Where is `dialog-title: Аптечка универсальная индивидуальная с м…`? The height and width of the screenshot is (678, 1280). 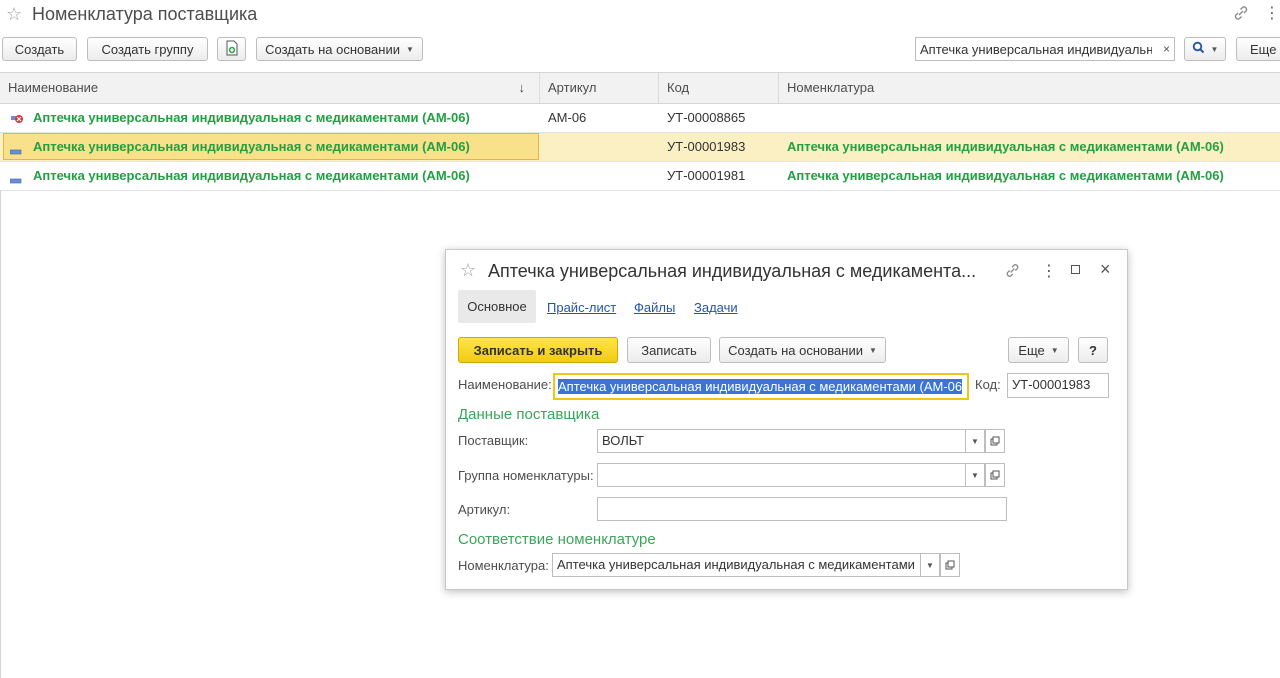 dialog-title: Аптечка универсальная индивидуальная с м… is located at coordinates (732, 271).